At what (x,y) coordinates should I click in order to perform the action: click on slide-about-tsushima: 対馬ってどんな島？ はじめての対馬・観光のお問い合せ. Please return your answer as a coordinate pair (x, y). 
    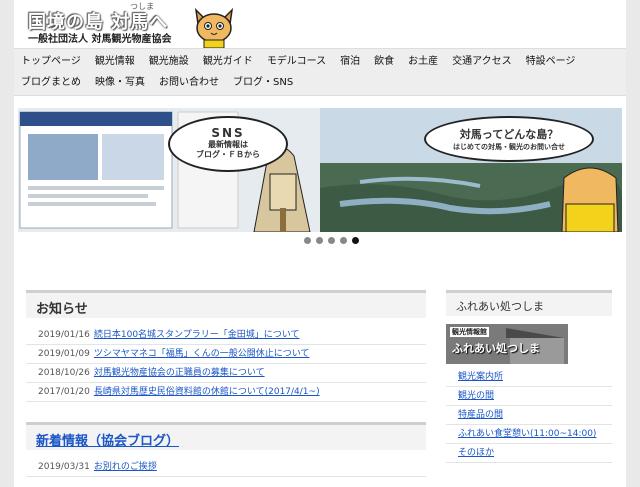
    Looking at the image, I should click on (471, 170).